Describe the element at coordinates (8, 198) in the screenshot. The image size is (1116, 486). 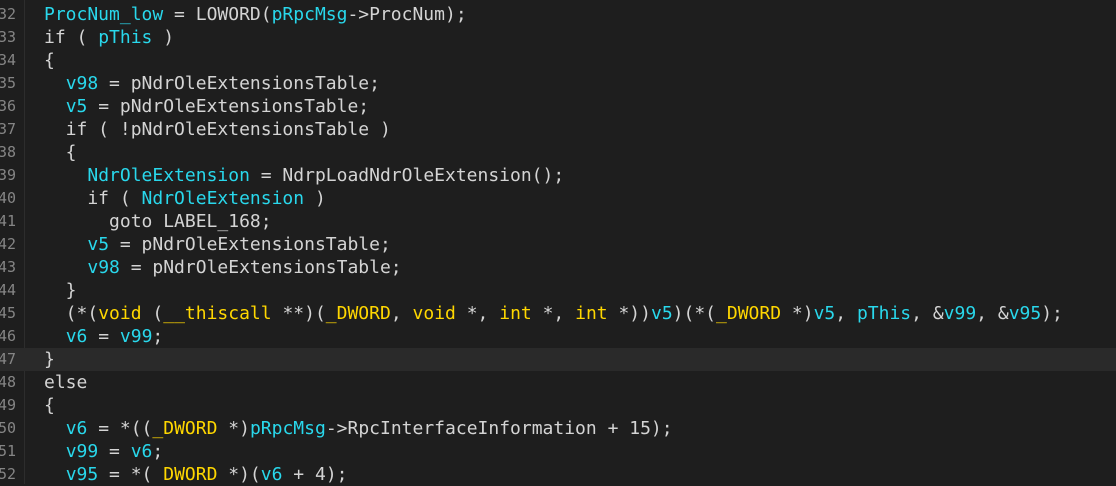
I see `line-number: 40` at that location.